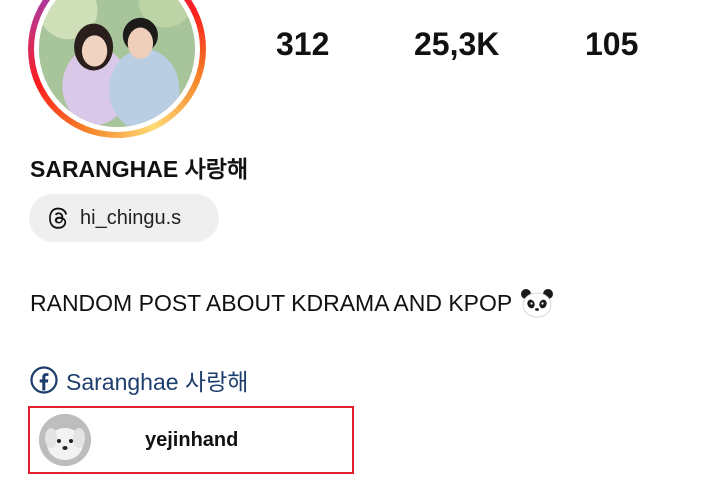 Image resolution: width=720 pixels, height=481 pixels. I want to click on facebook-label: Saranghae 사랑해, so click(157, 382).